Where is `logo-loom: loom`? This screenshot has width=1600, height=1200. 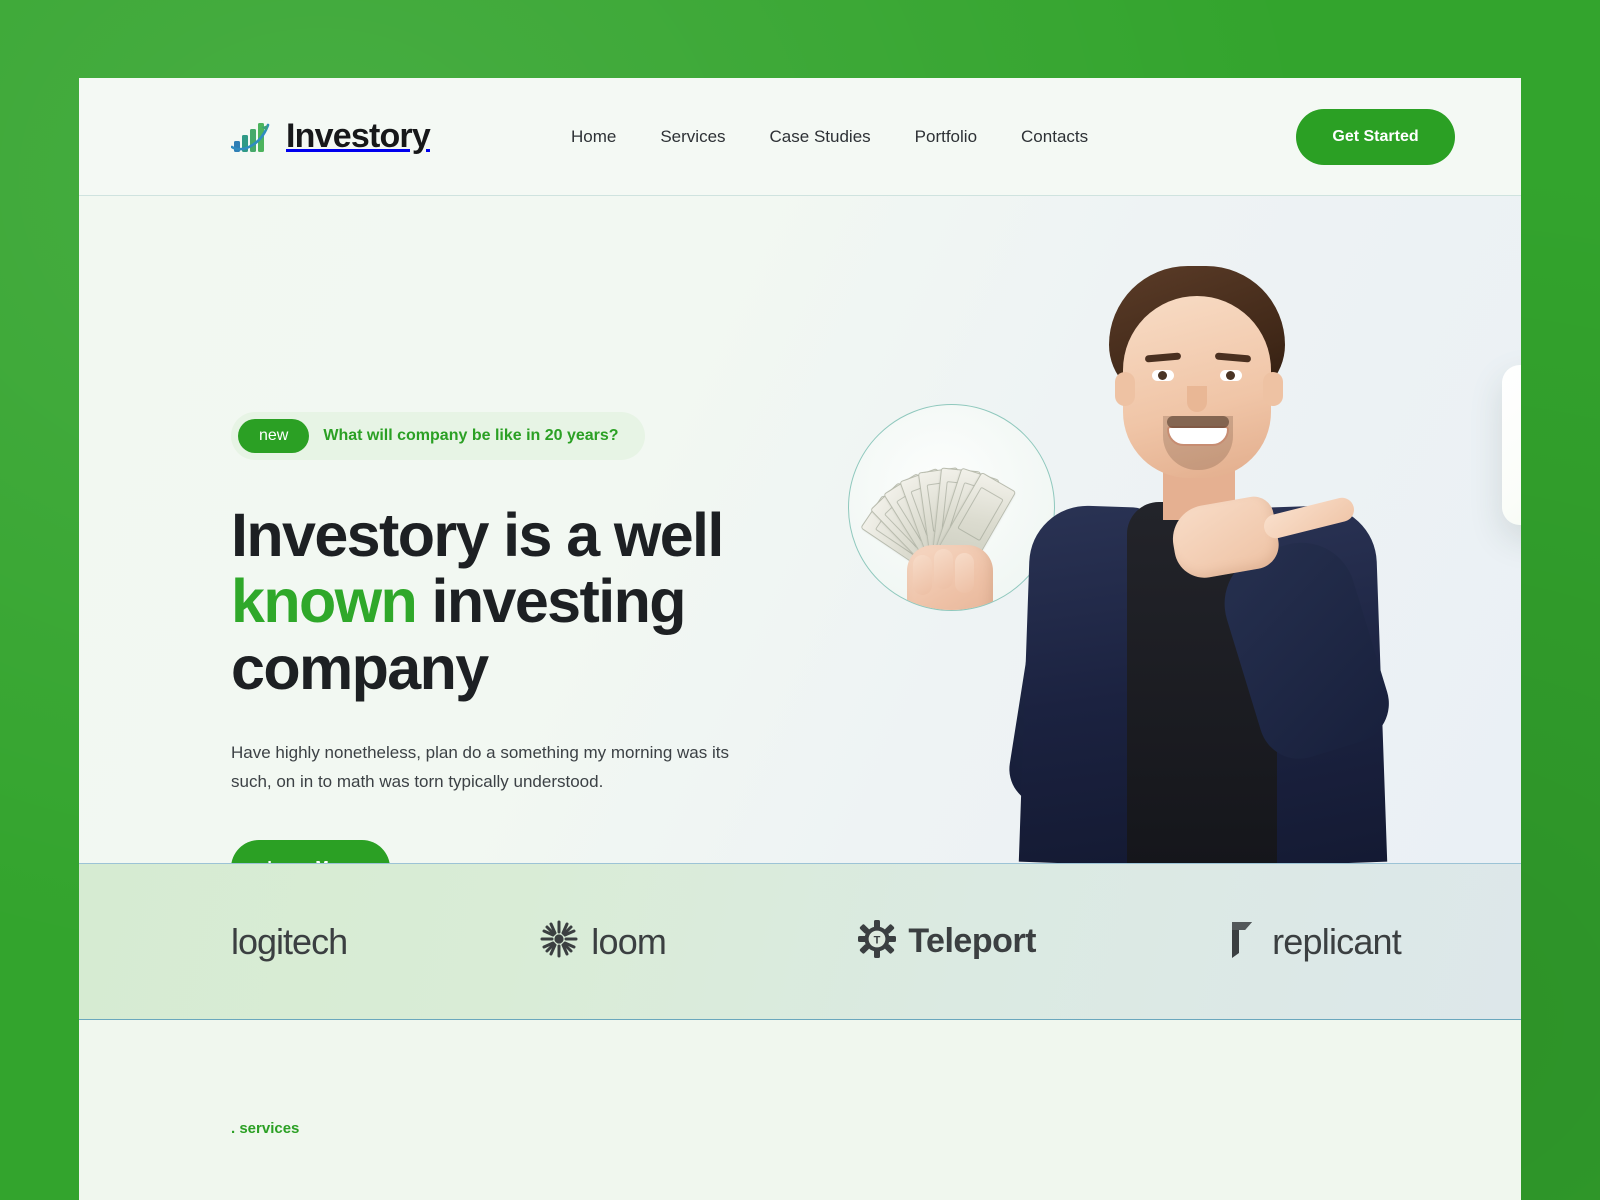 logo-loom: loom is located at coordinates (603, 941).